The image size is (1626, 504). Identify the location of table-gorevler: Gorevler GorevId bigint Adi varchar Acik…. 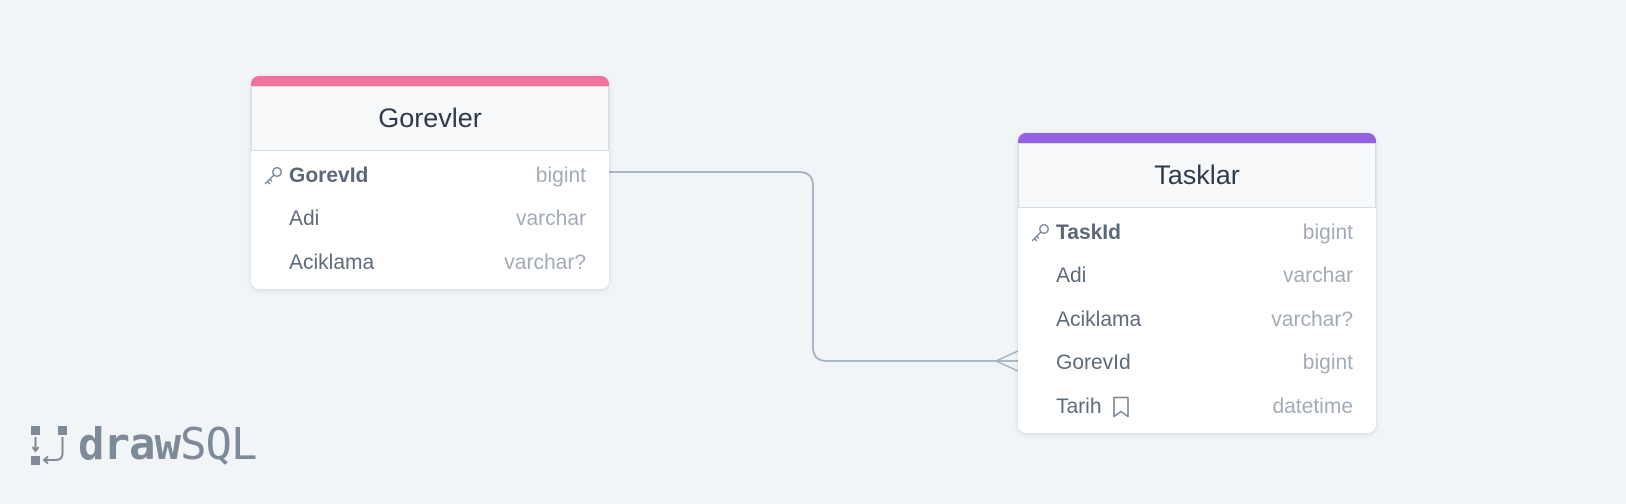
(430, 182).